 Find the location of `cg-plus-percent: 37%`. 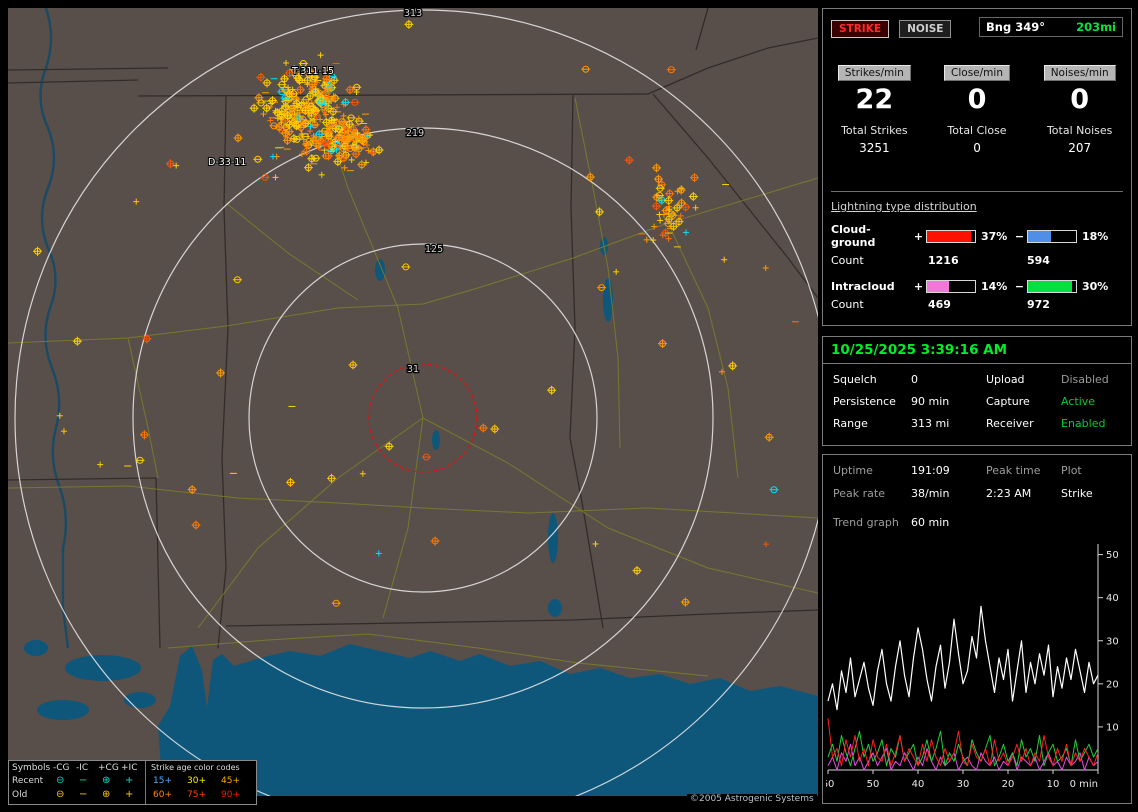

cg-plus-percent: 37% is located at coordinates (994, 236).